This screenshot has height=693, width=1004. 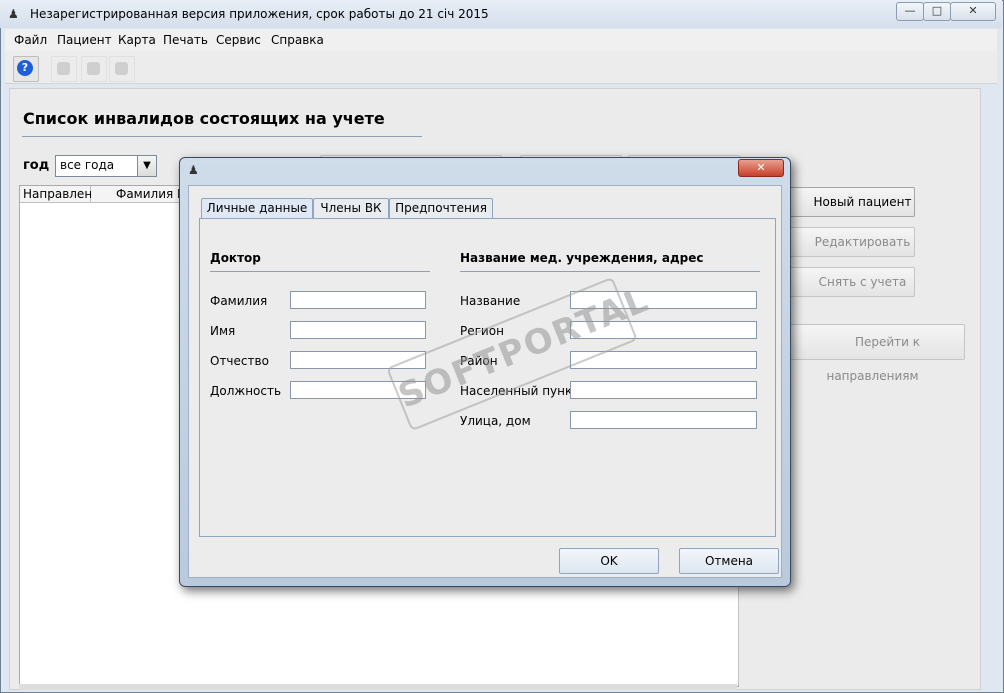 What do you see at coordinates (609, 561) in the screenshot?
I see `ok-button: OK` at bounding box center [609, 561].